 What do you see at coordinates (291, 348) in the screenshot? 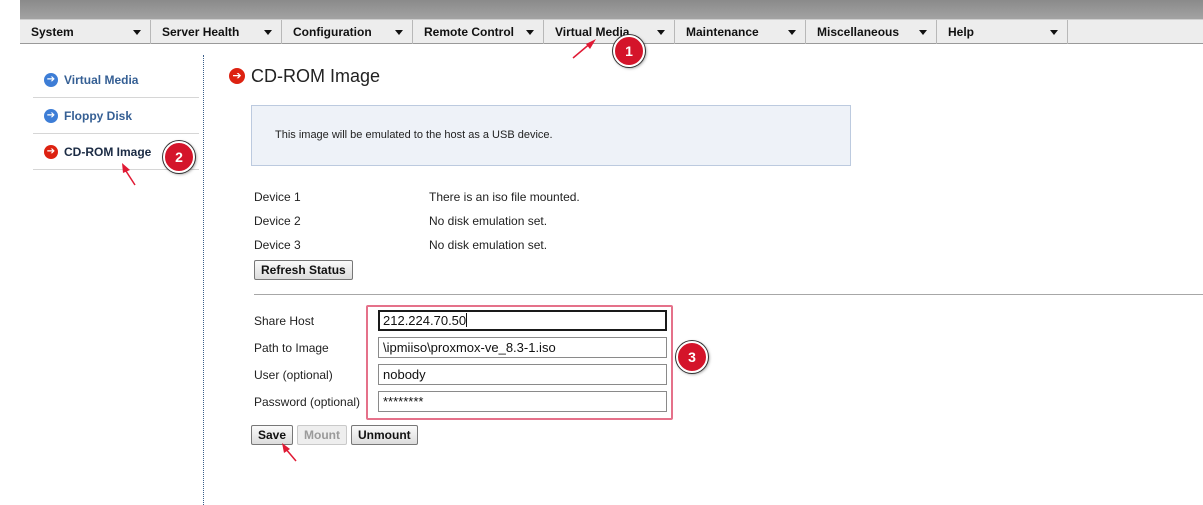
I see `path-to-image-label: Path to Image` at bounding box center [291, 348].